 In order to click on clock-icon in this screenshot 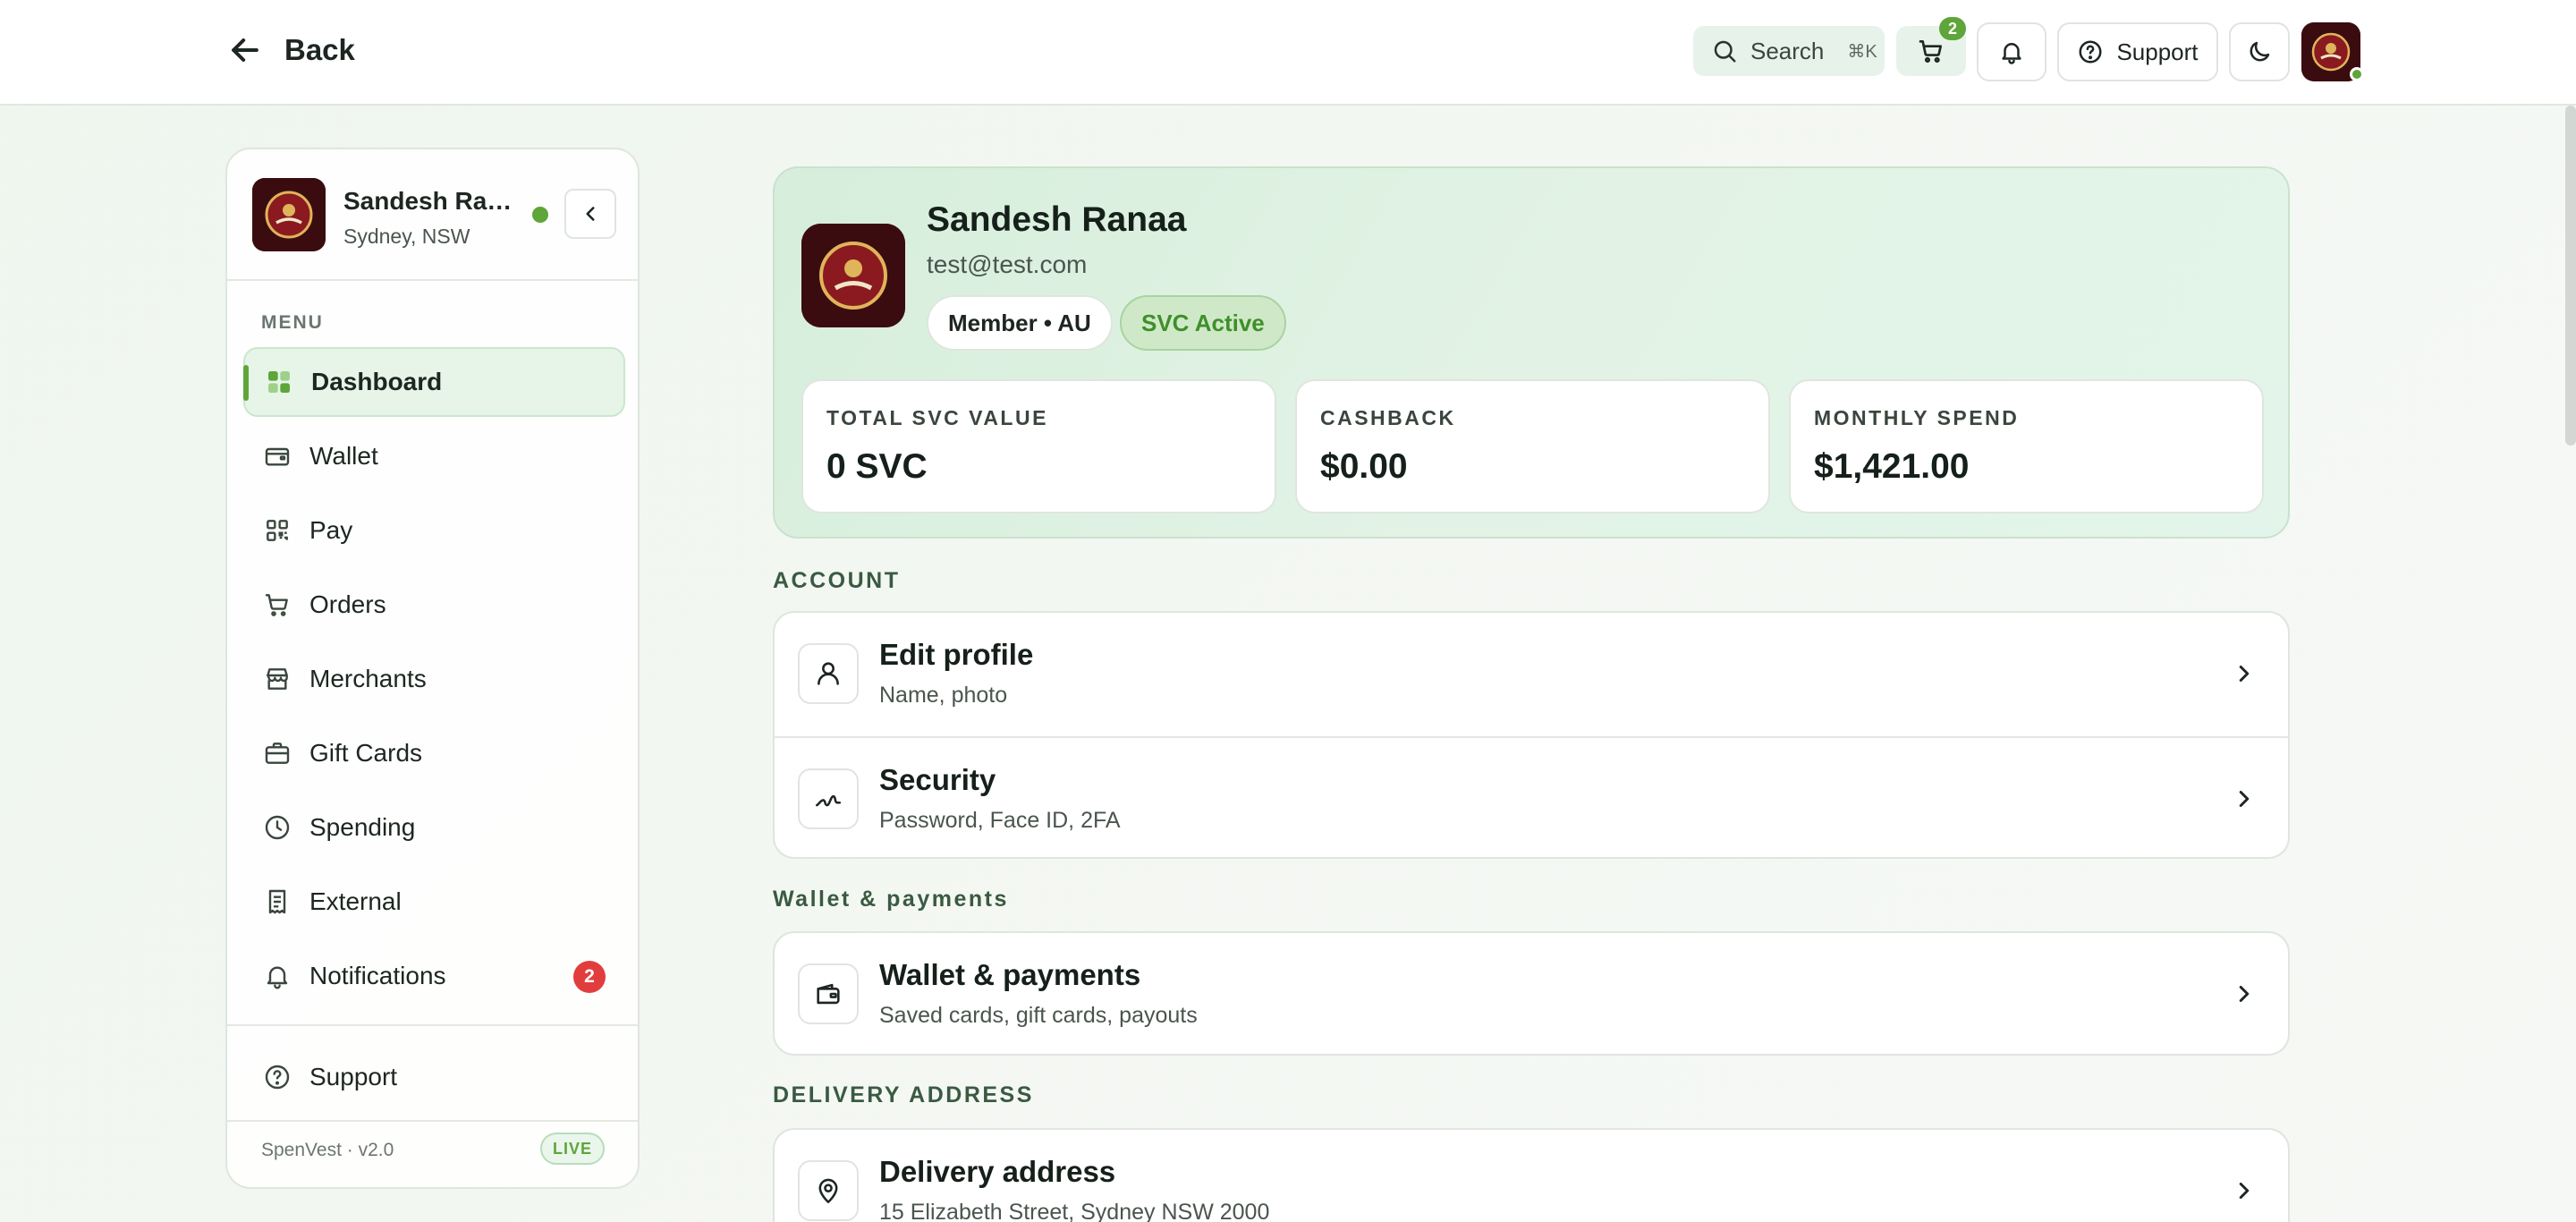, I will do `click(277, 827)`.